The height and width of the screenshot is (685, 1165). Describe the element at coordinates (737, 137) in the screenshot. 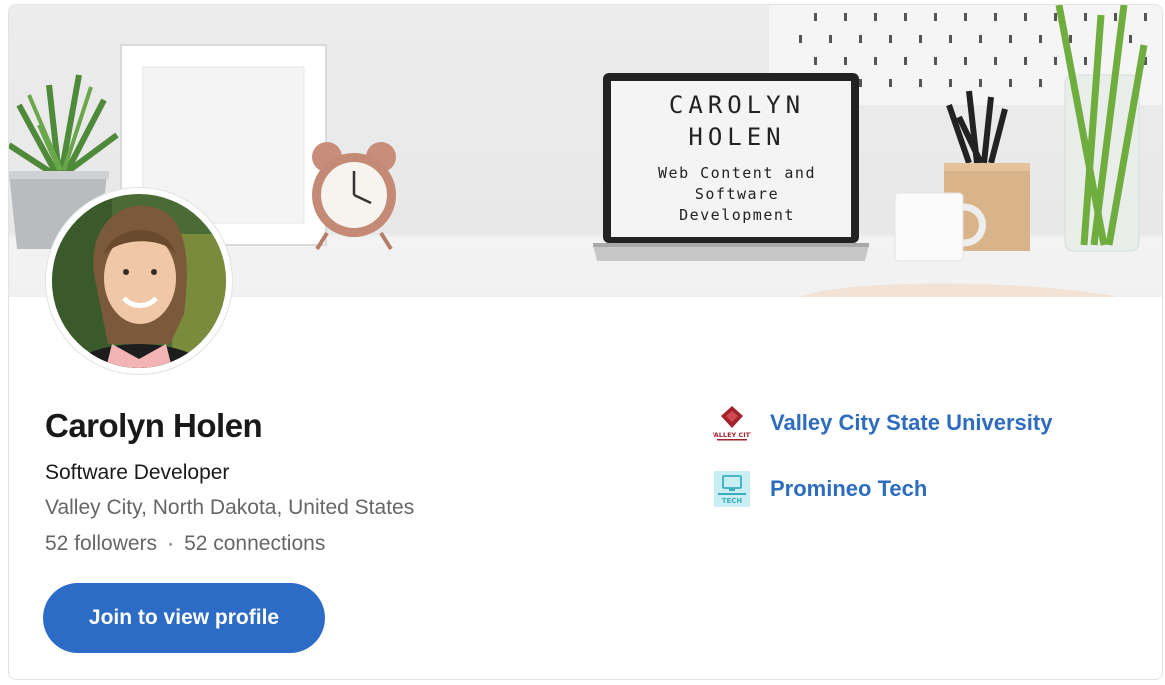

I see `laptop-name-line2: HOLEN` at that location.